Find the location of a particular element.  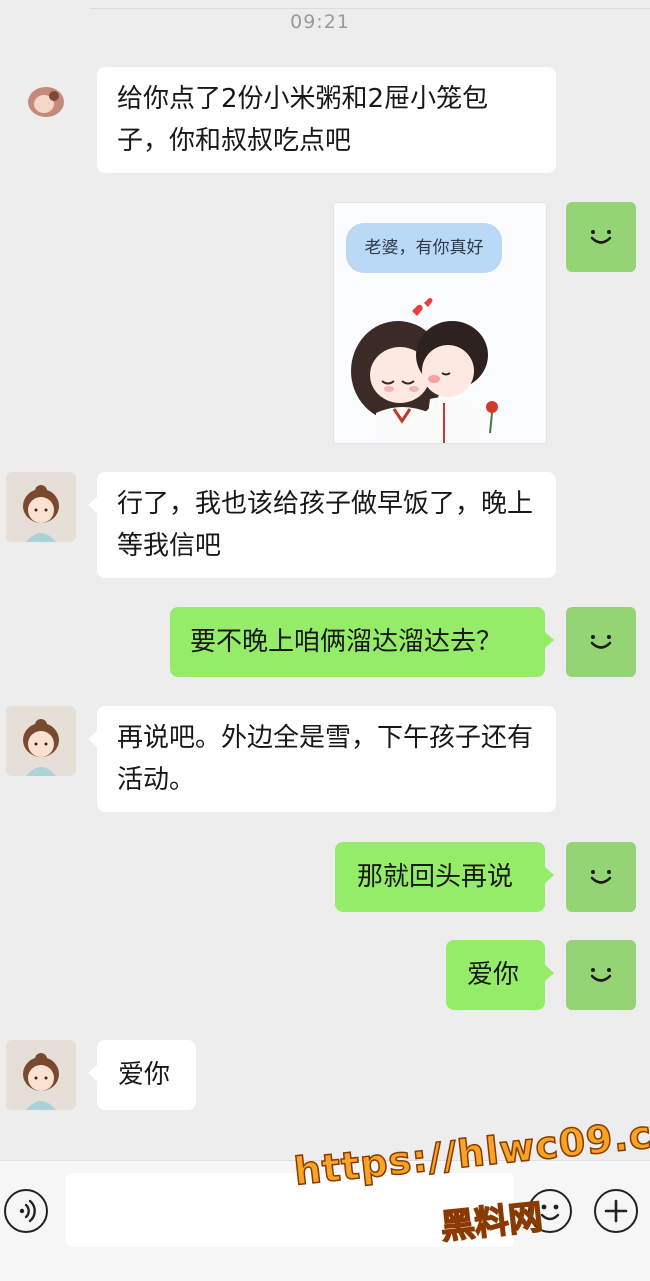

message-bubble-incoming: 给你点了2份小米粥和2屉小笼包子，你和叔叔吃点吧 is located at coordinates (326, 120).